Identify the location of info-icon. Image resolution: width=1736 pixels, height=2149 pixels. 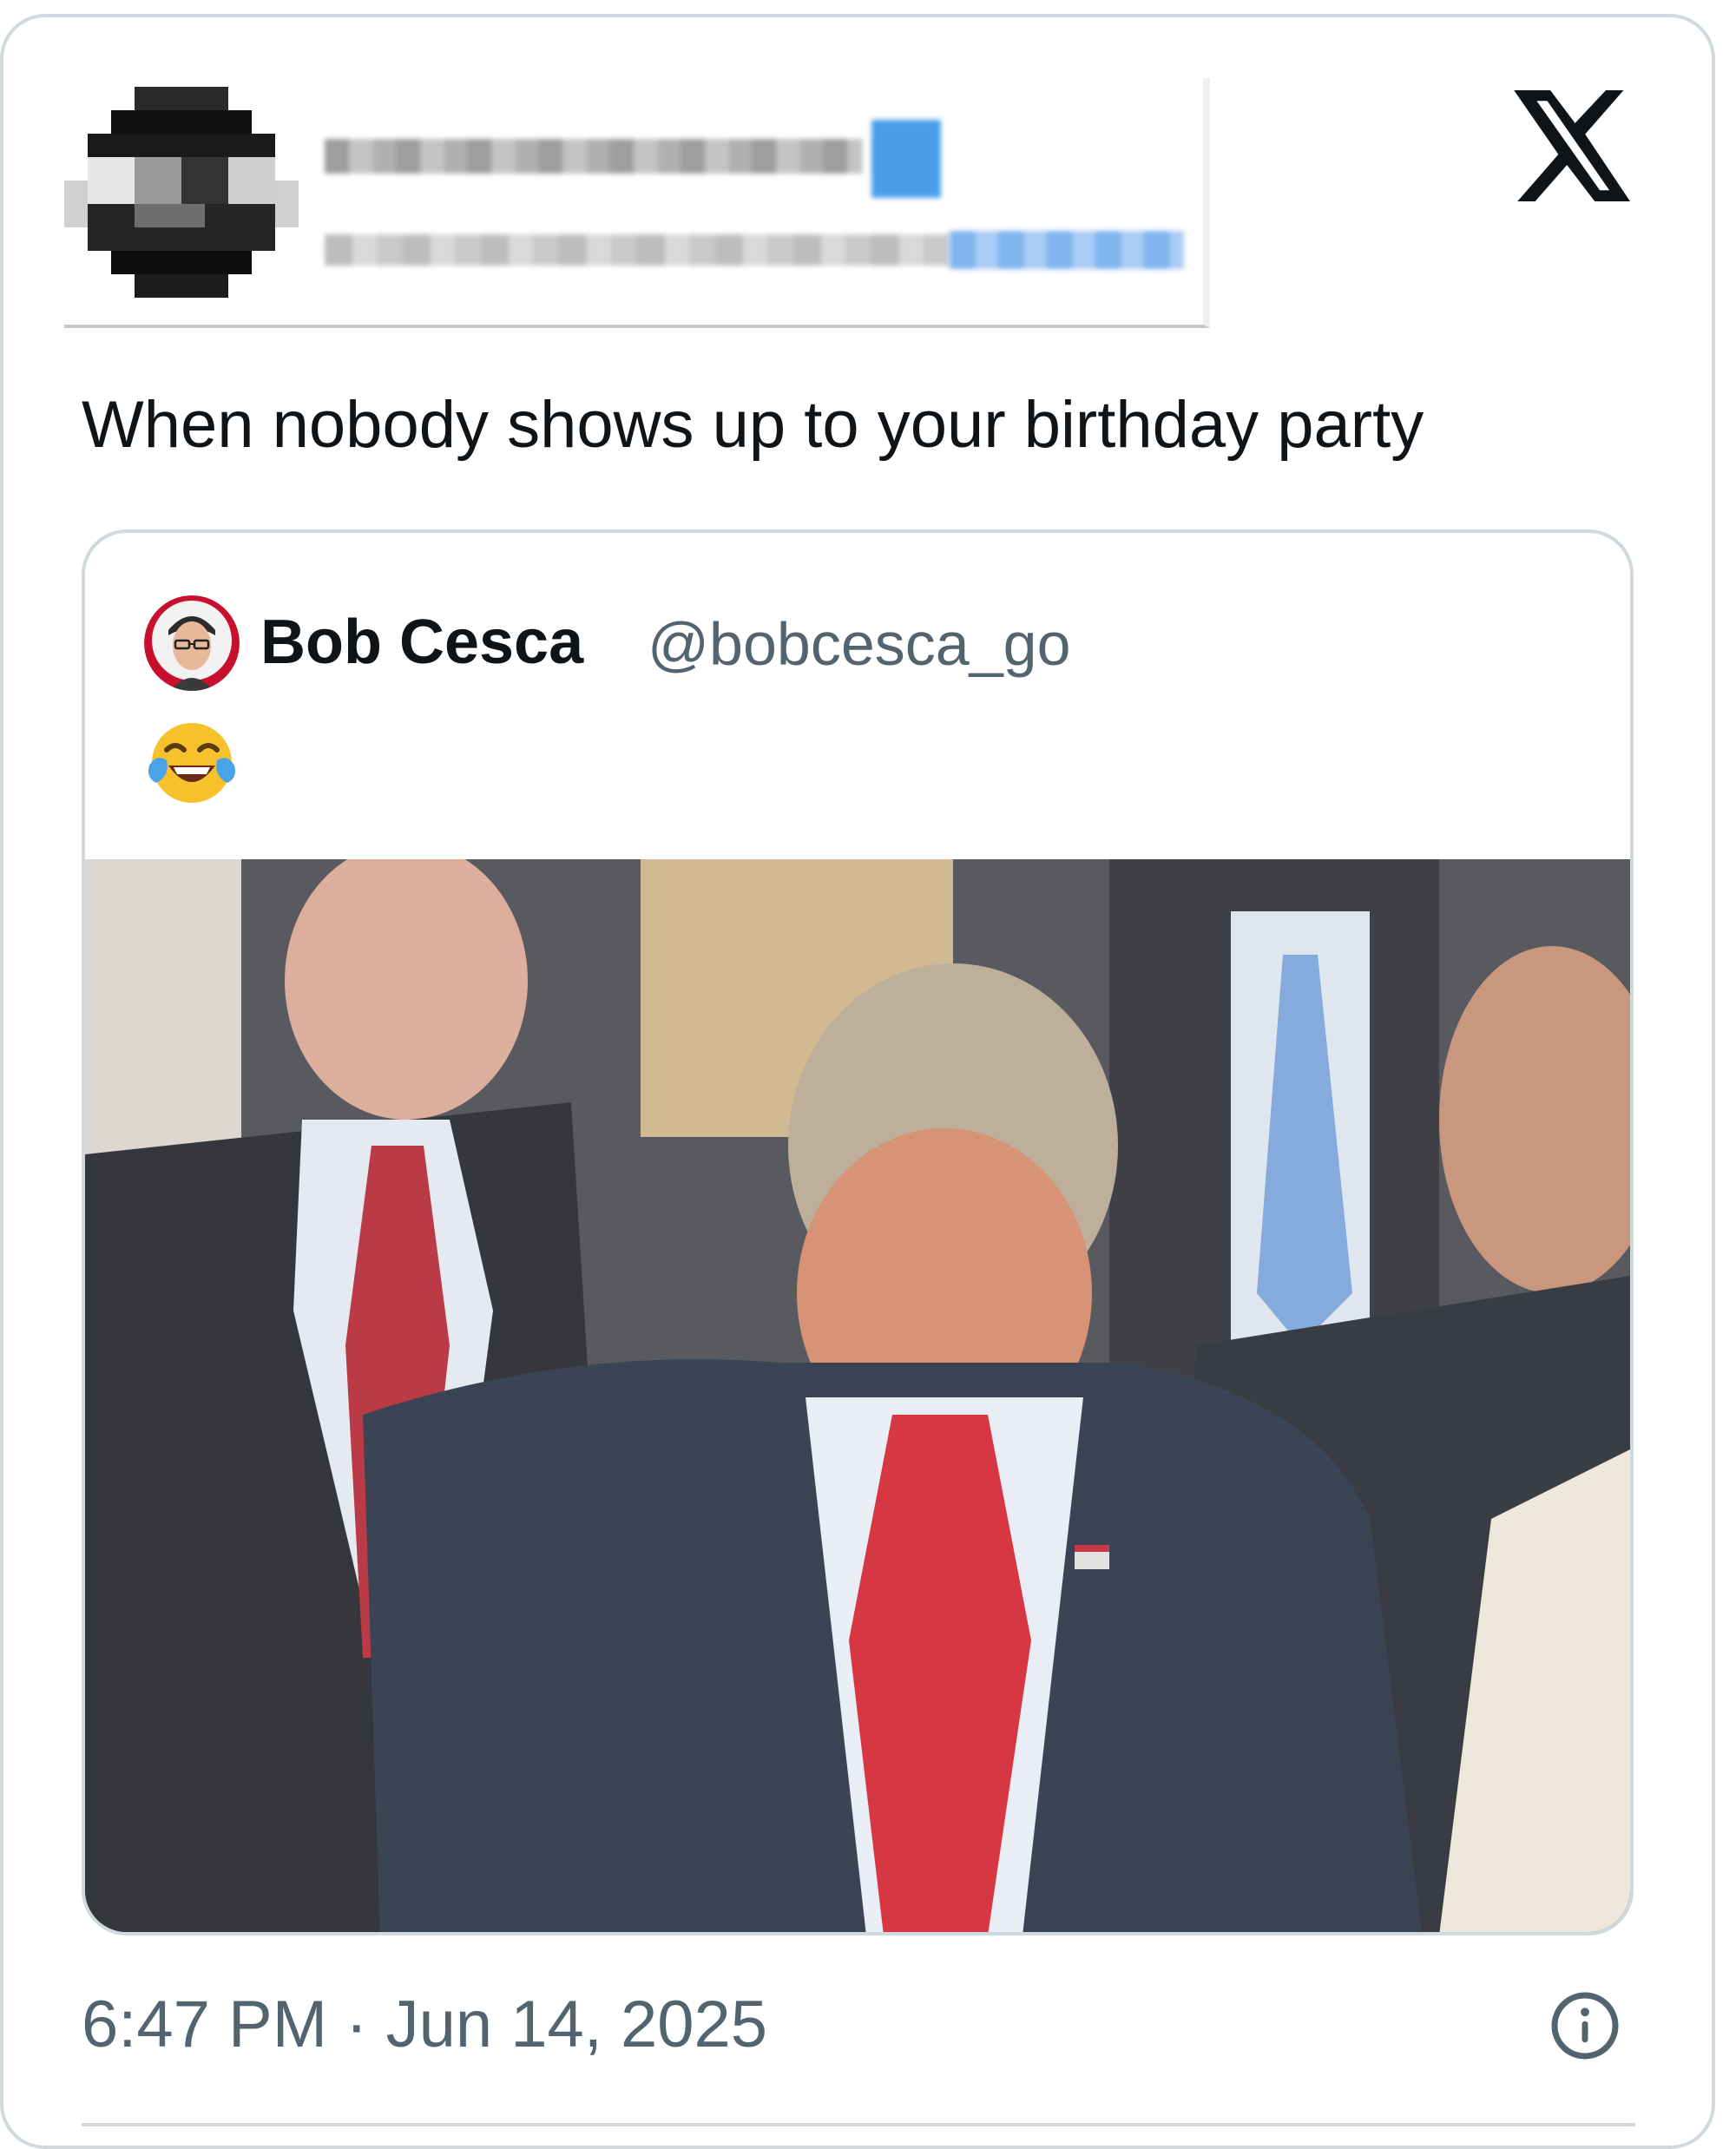
(1585, 2025).